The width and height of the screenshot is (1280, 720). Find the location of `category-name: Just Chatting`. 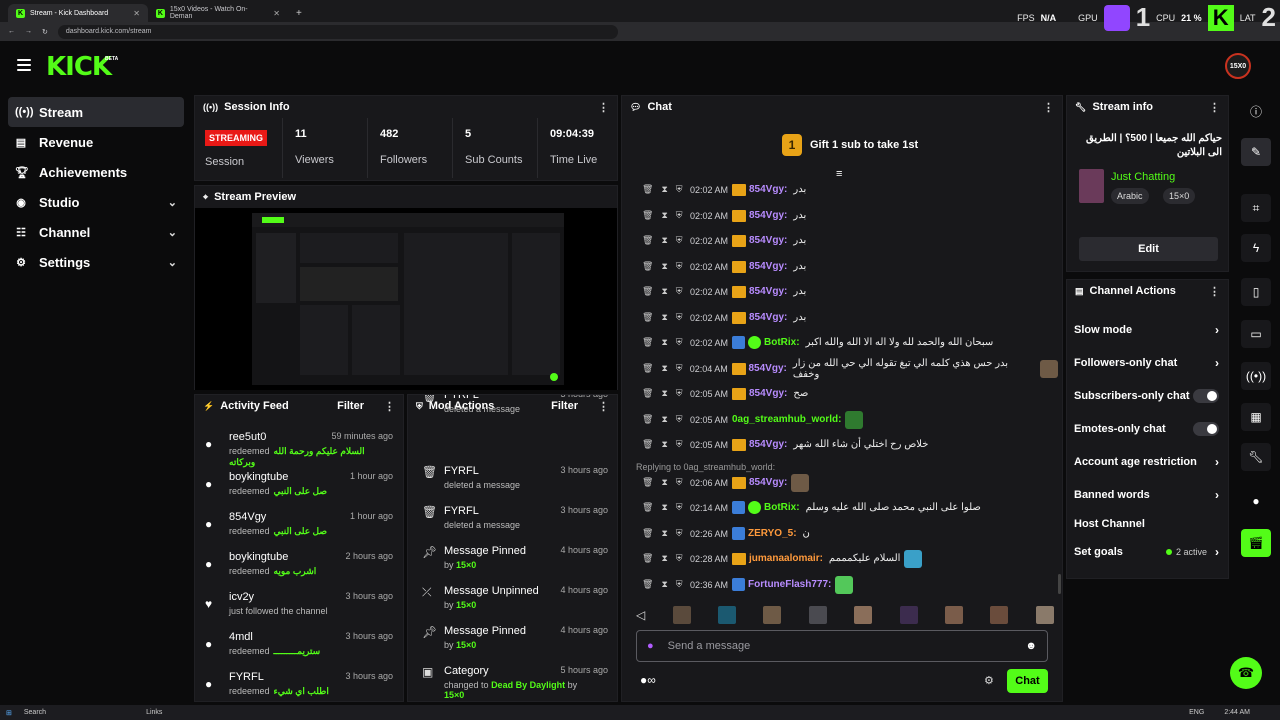

category-name: Just Chatting is located at coordinates (1143, 177).